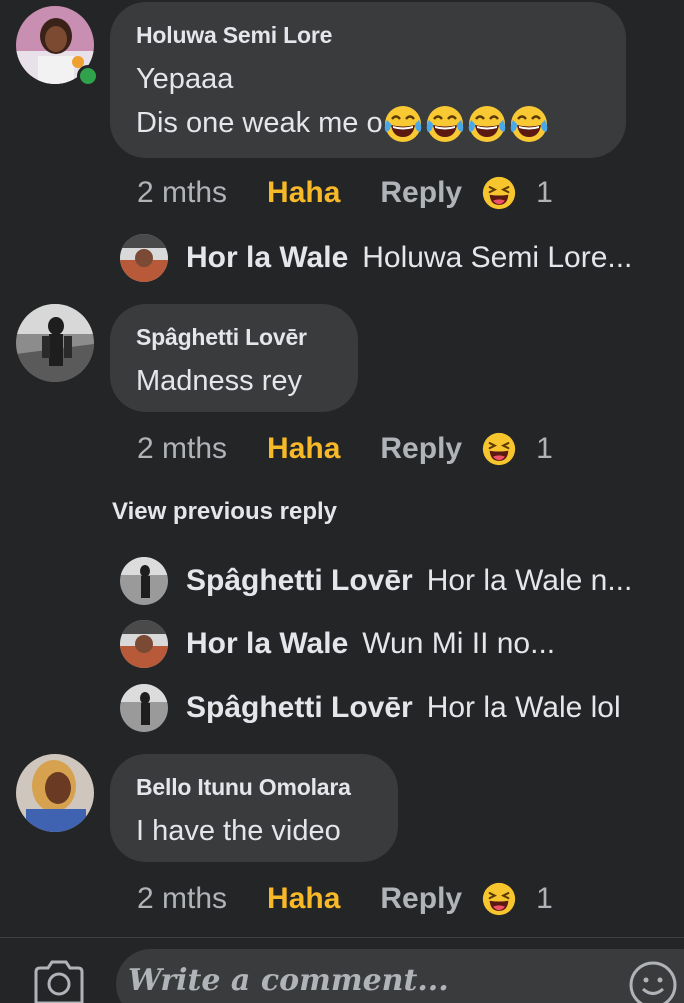 This screenshot has width=684, height=1003. Describe the element at coordinates (254, 808) in the screenshot. I see `comment-bubble: Bello Itunu Omolara I have the video` at that location.